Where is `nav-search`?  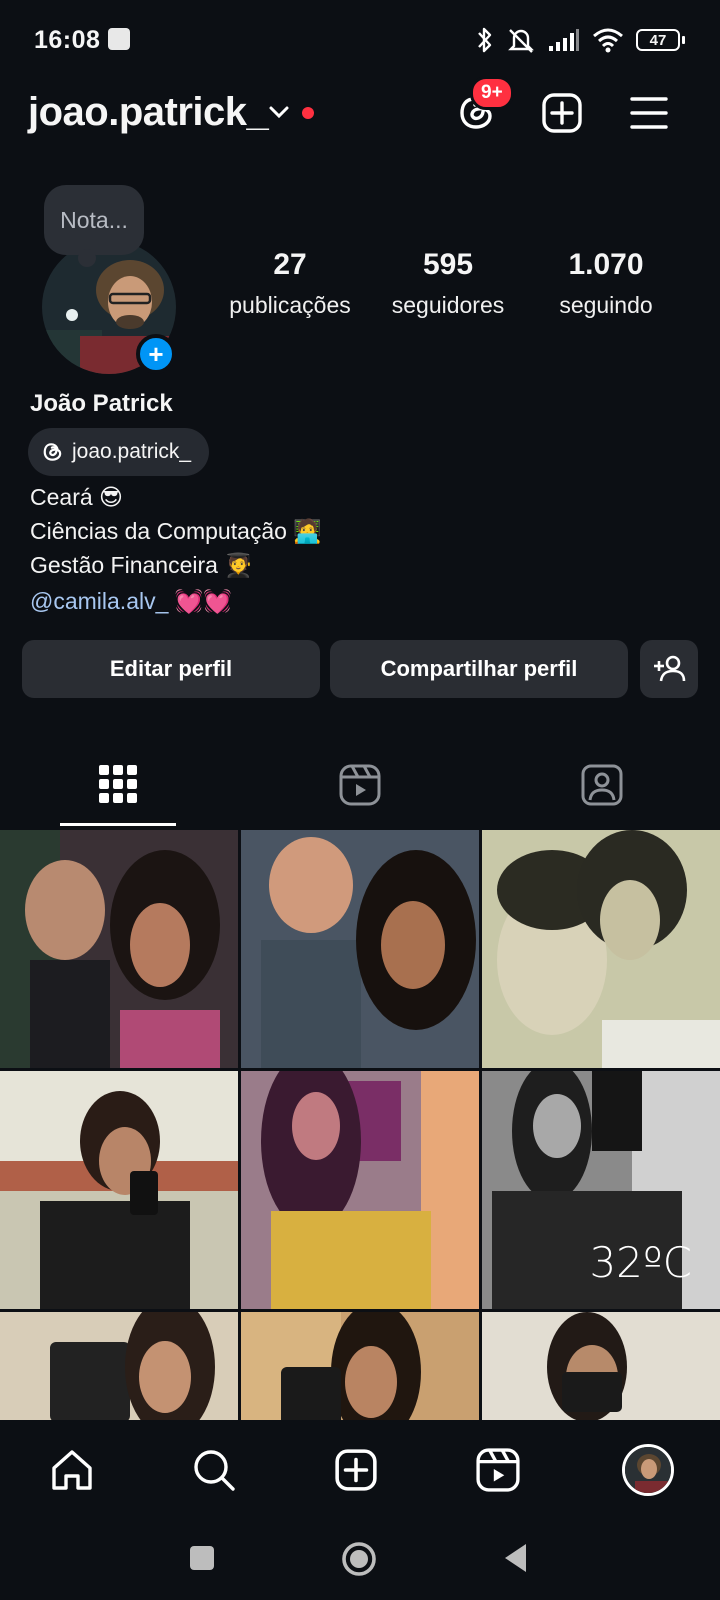 nav-search is located at coordinates (214, 1470).